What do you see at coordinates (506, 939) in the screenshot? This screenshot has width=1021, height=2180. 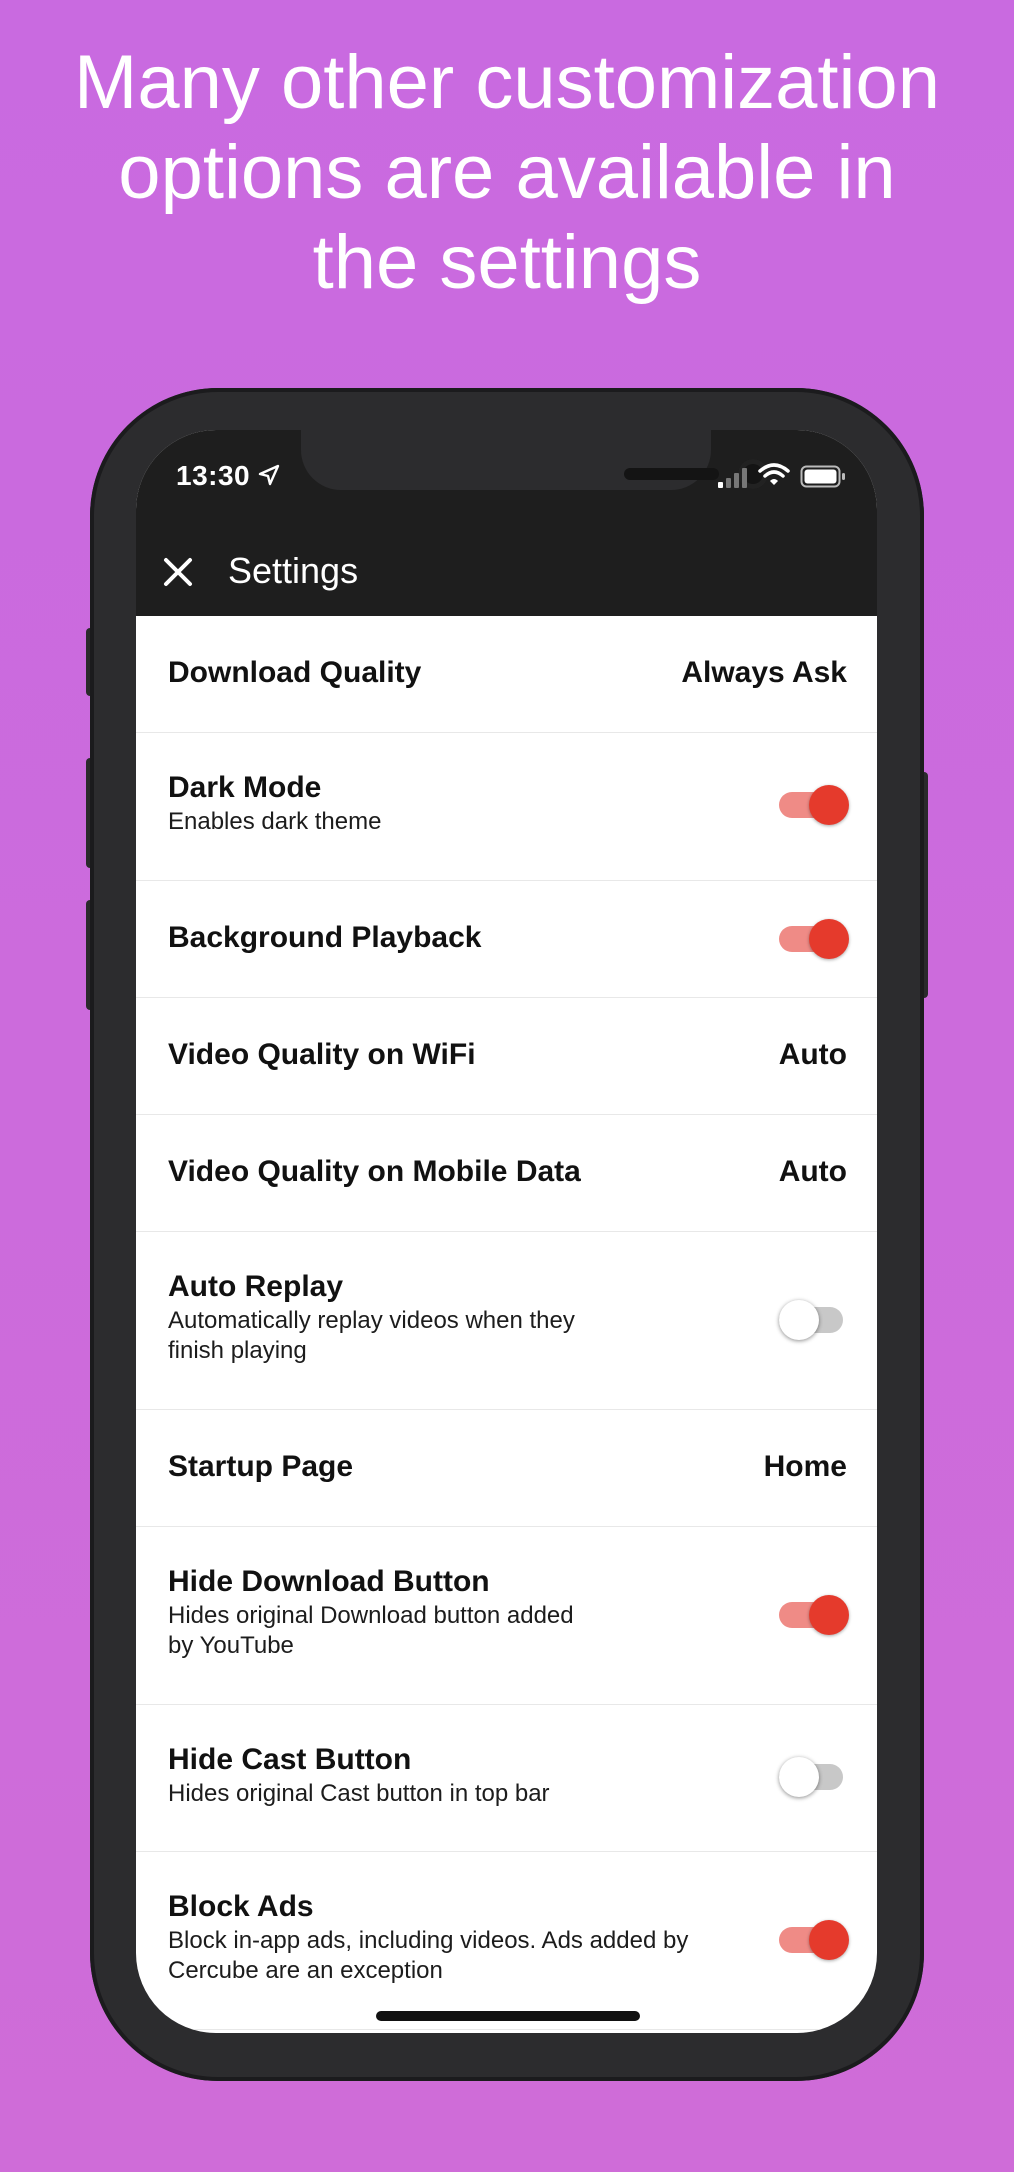 I see `setting-background-playback: Background Playback` at bounding box center [506, 939].